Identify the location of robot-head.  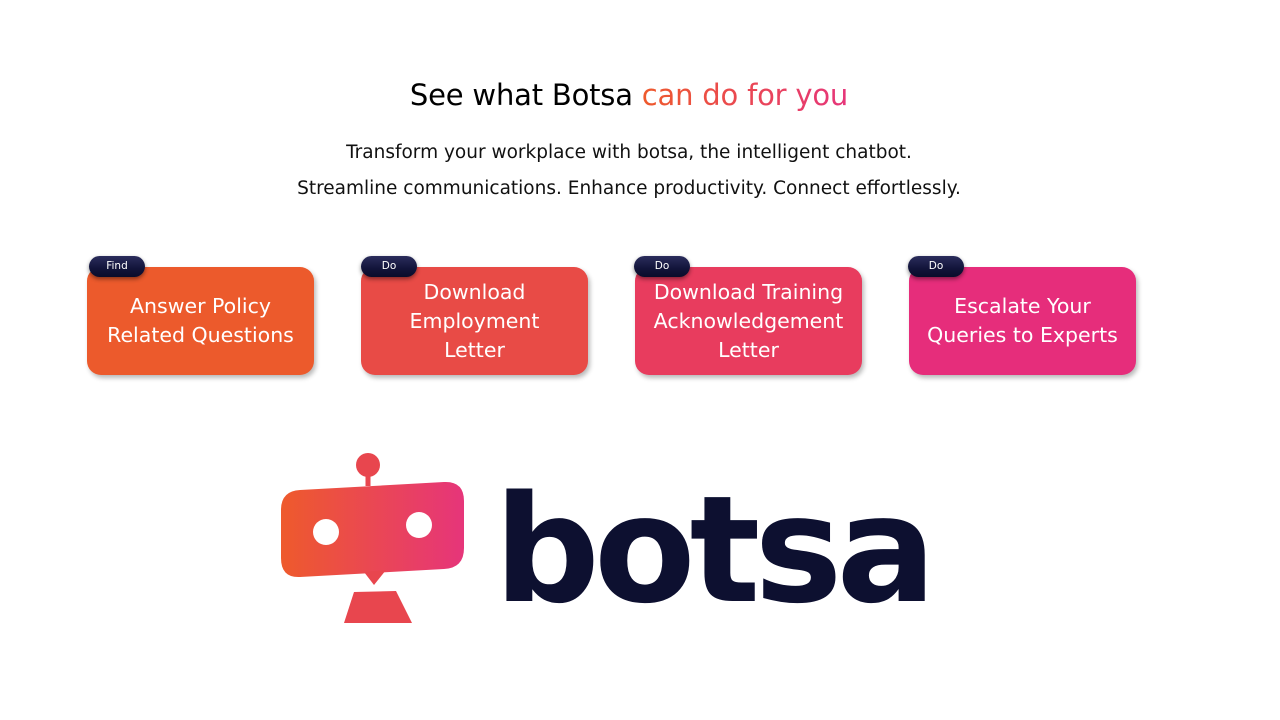
(372, 529).